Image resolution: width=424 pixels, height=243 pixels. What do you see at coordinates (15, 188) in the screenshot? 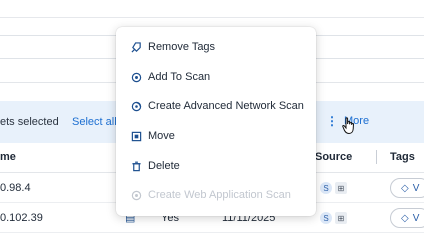
I see `asset-name: 0.98.4` at bounding box center [15, 188].